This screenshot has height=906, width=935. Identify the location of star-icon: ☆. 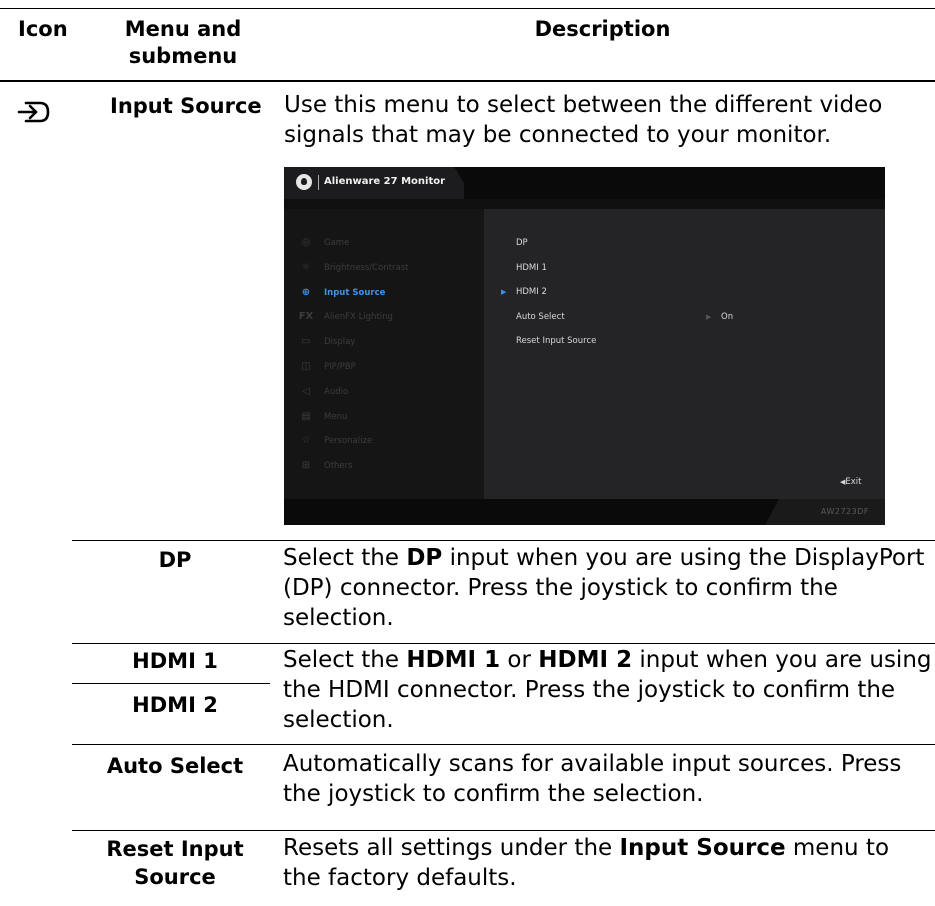
(306, 440).